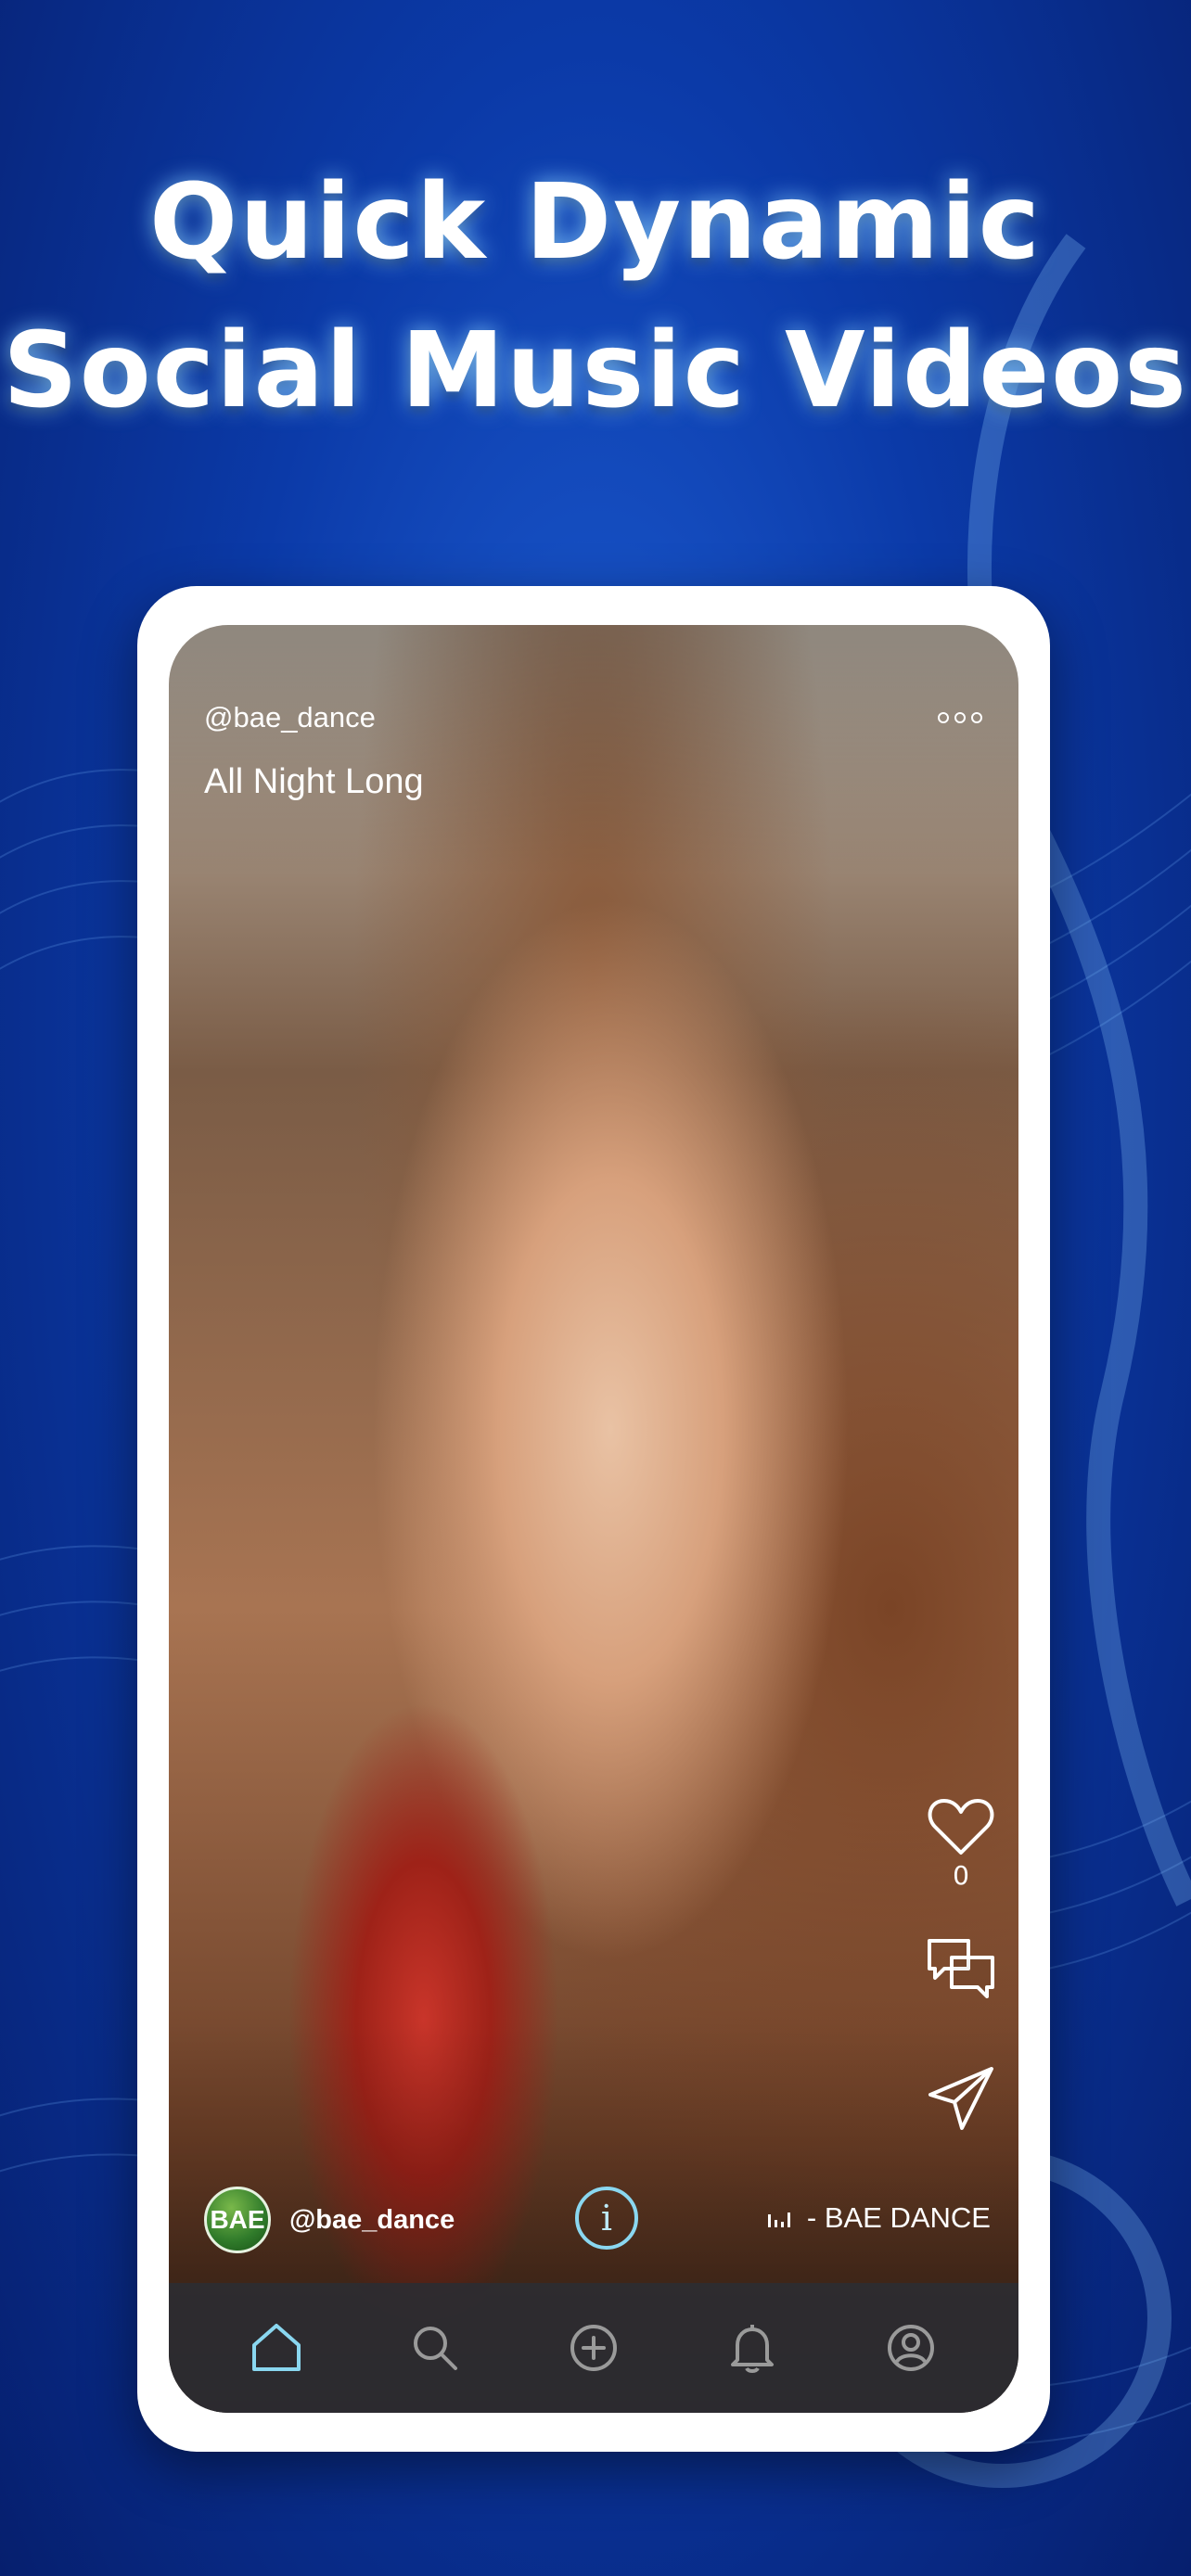  What do you see at coordinates (961, 1826) in the screenshot?
I see `heart-icon` at bounding box center [961, 1826].